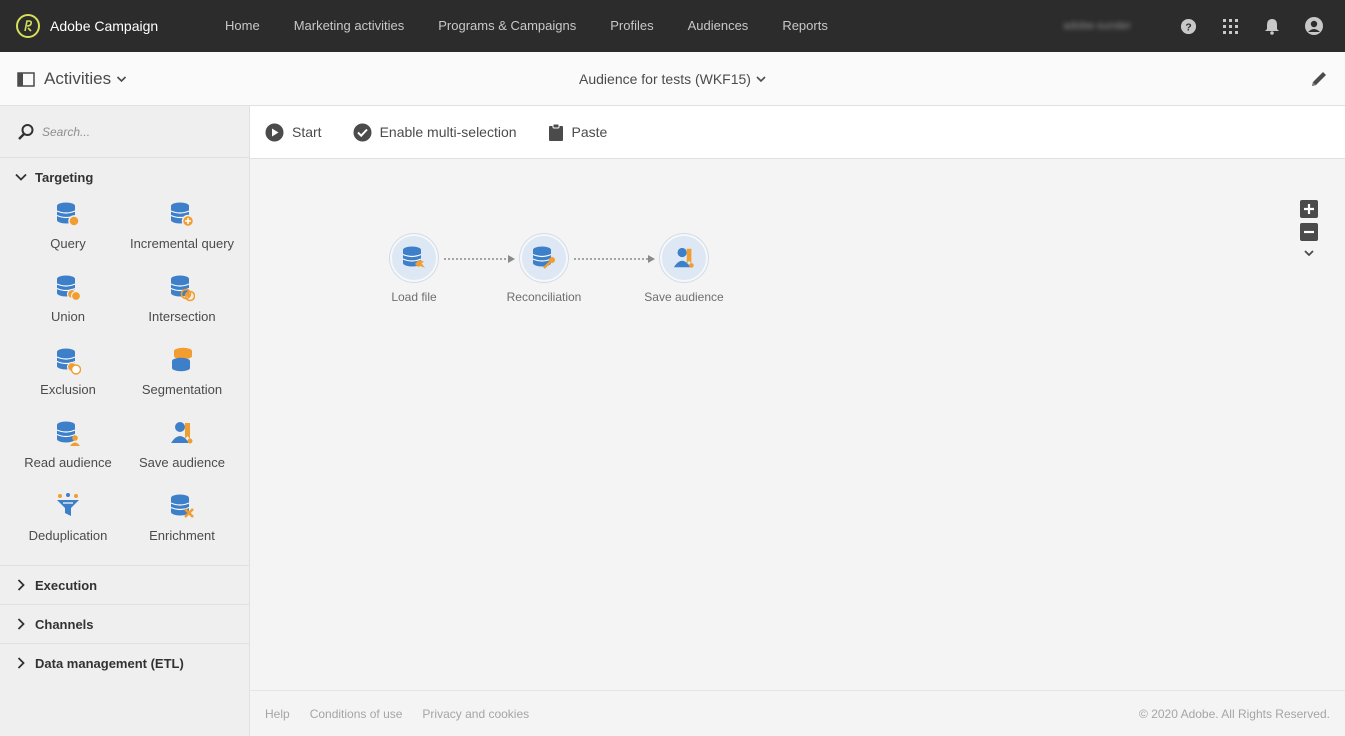 This screenshot has width=1345, height=736. Describe the element at coordinates (1234, 713) in the screenshot. I see `copyright: © 2020 Adobe. All Rights Reserved.` at that location.